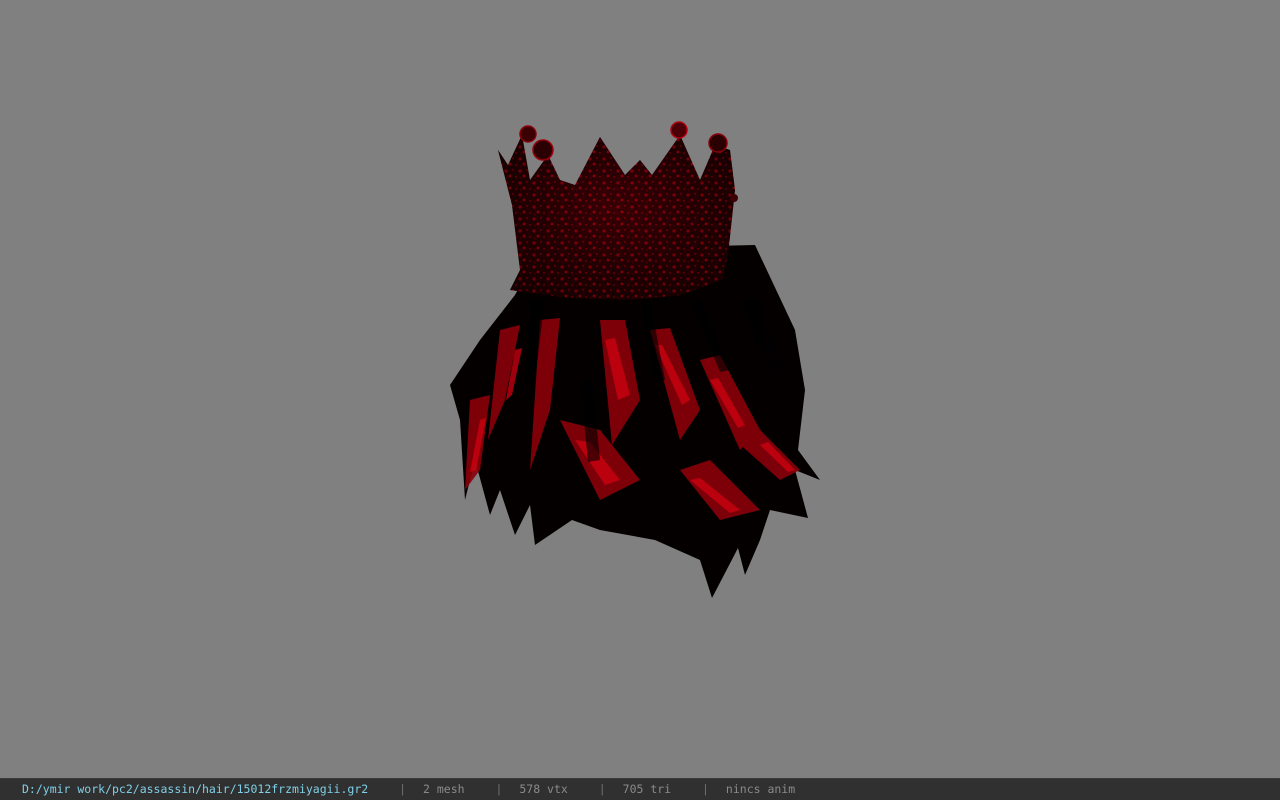  What do you see at coordinates (760, 789) in the screenshot?
I see `animation-status-label: nincs anim` at bounding box center [760, 789].